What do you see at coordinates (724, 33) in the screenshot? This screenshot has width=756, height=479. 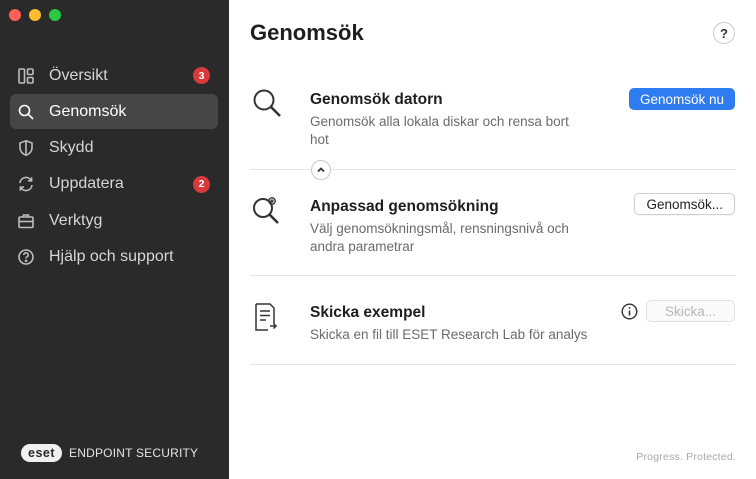 I see `help-button: ?` at bounding box center [724, 33].